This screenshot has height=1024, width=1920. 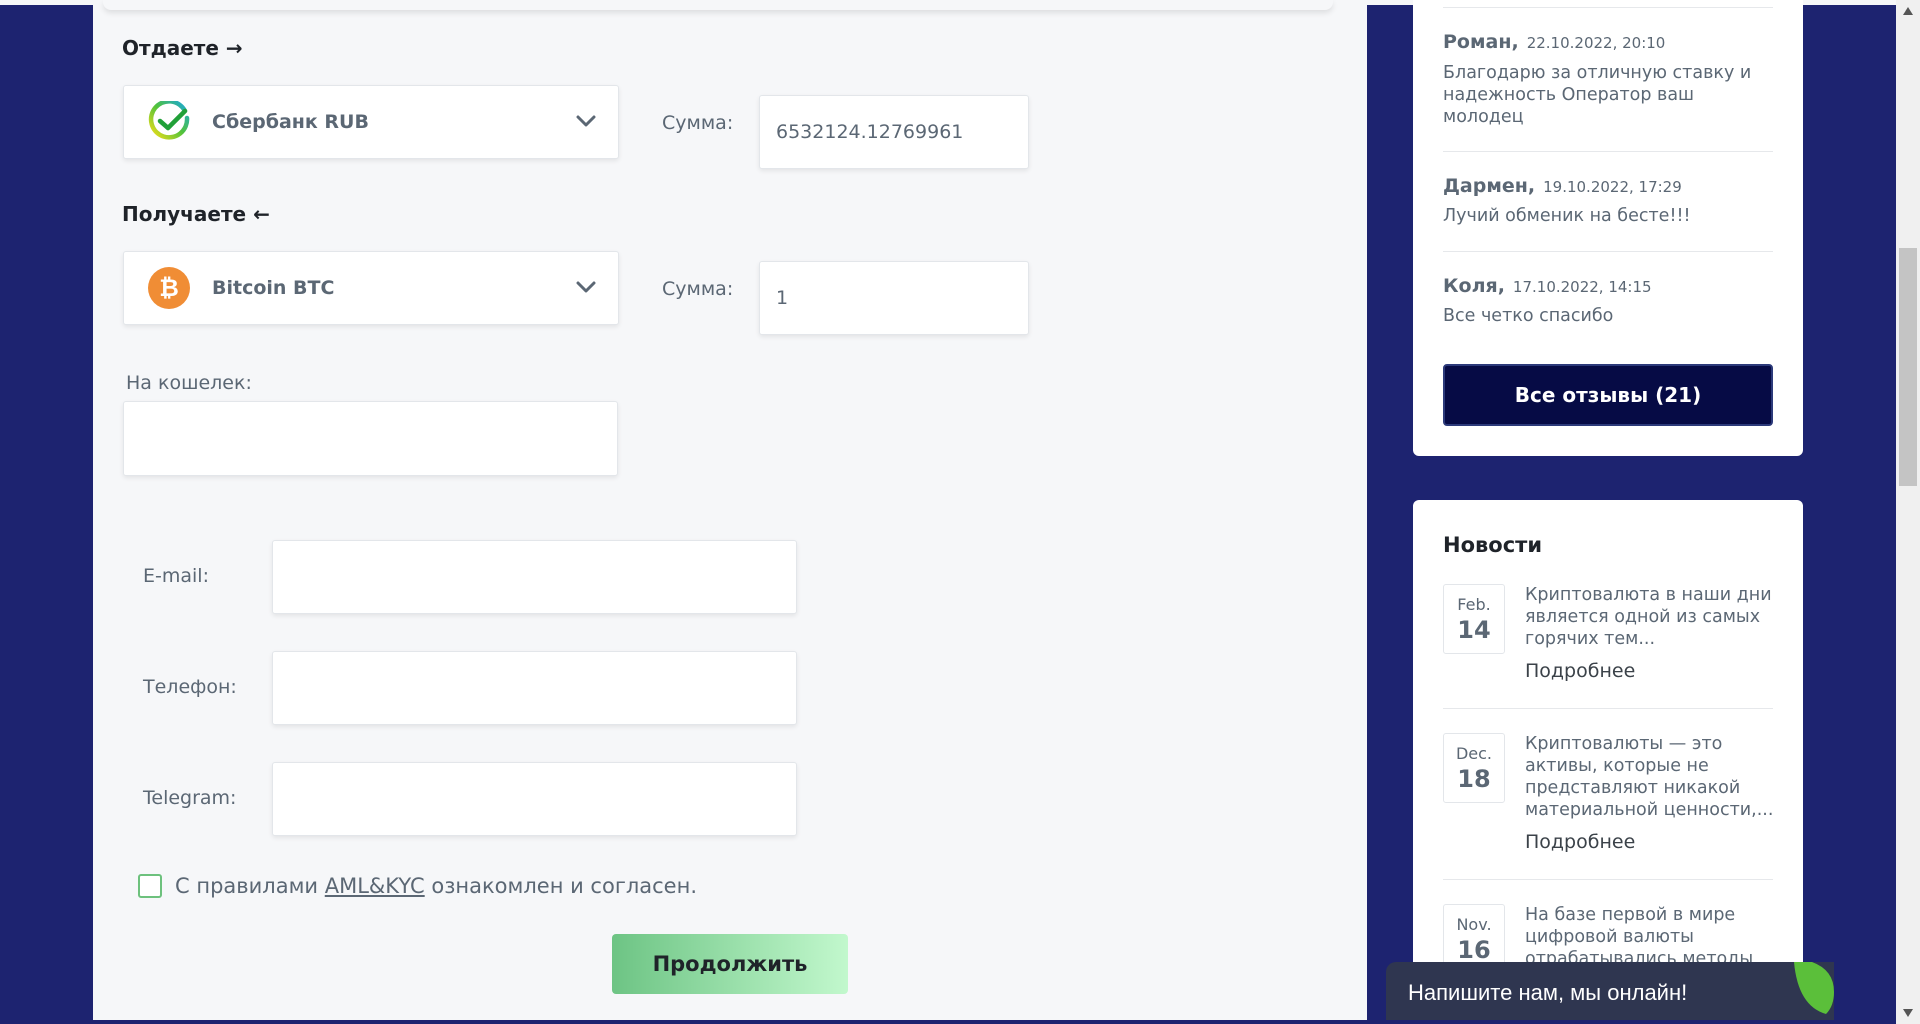 I want to click on get-currency-select: ₿ Bitcoin BTC, so click(x=371, y=288).